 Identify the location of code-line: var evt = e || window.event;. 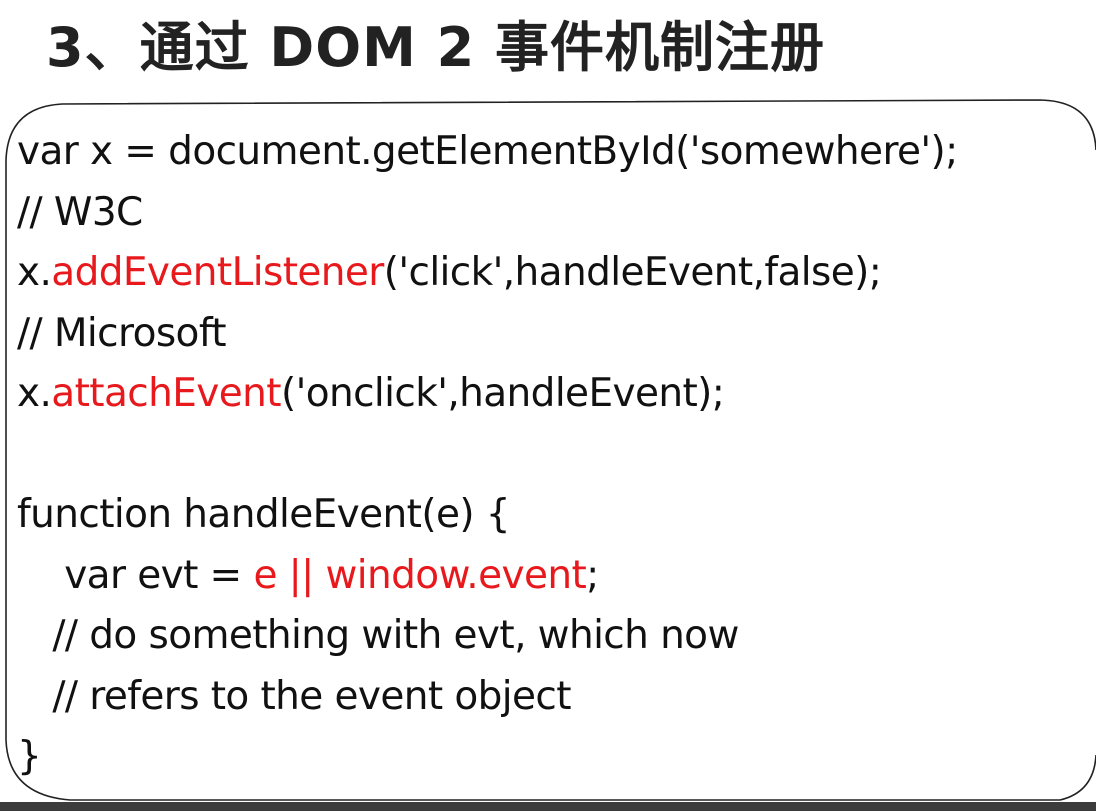
(487, 576).